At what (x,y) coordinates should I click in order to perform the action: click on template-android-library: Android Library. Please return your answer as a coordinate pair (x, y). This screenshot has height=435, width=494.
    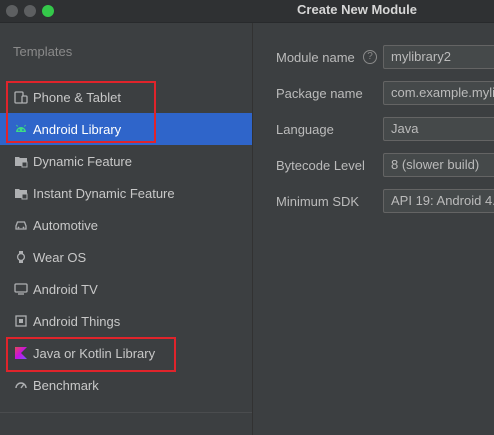
    Looking at the image, I should click on (126, 129).